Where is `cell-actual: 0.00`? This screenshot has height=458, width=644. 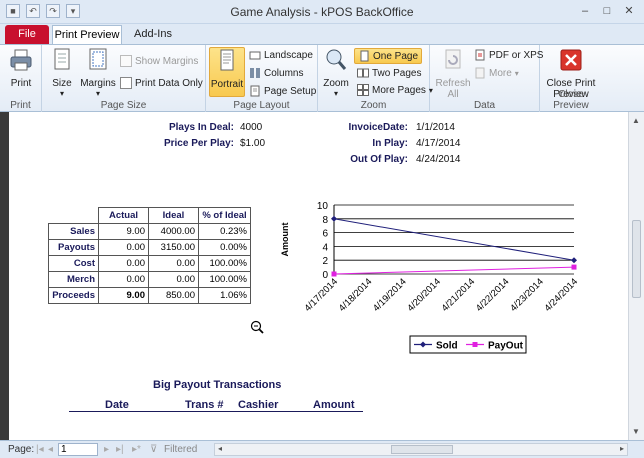
cell-actual: 0.00 is located at coordinates (123, 247).